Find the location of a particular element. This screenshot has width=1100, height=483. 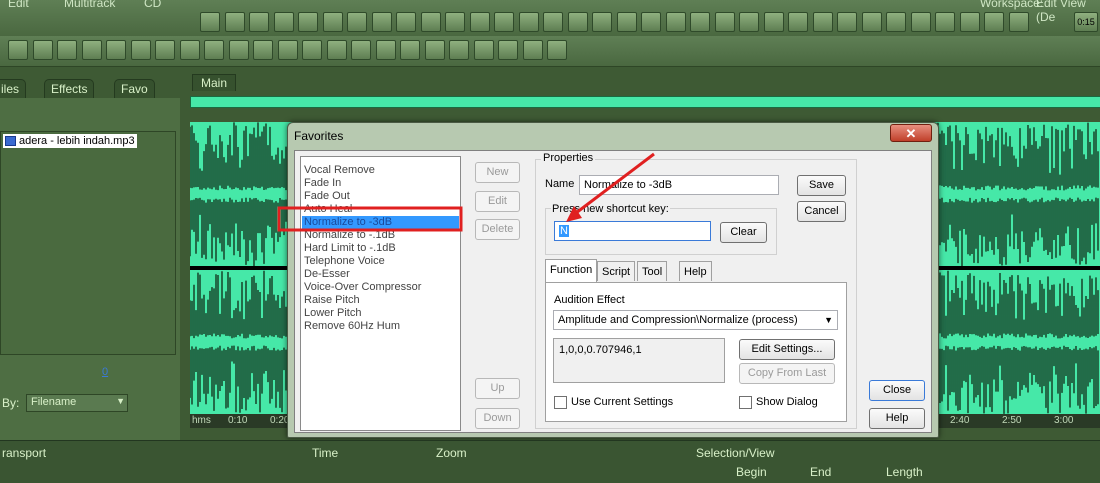

tab-files: iles is located at coordinates (13, 88).